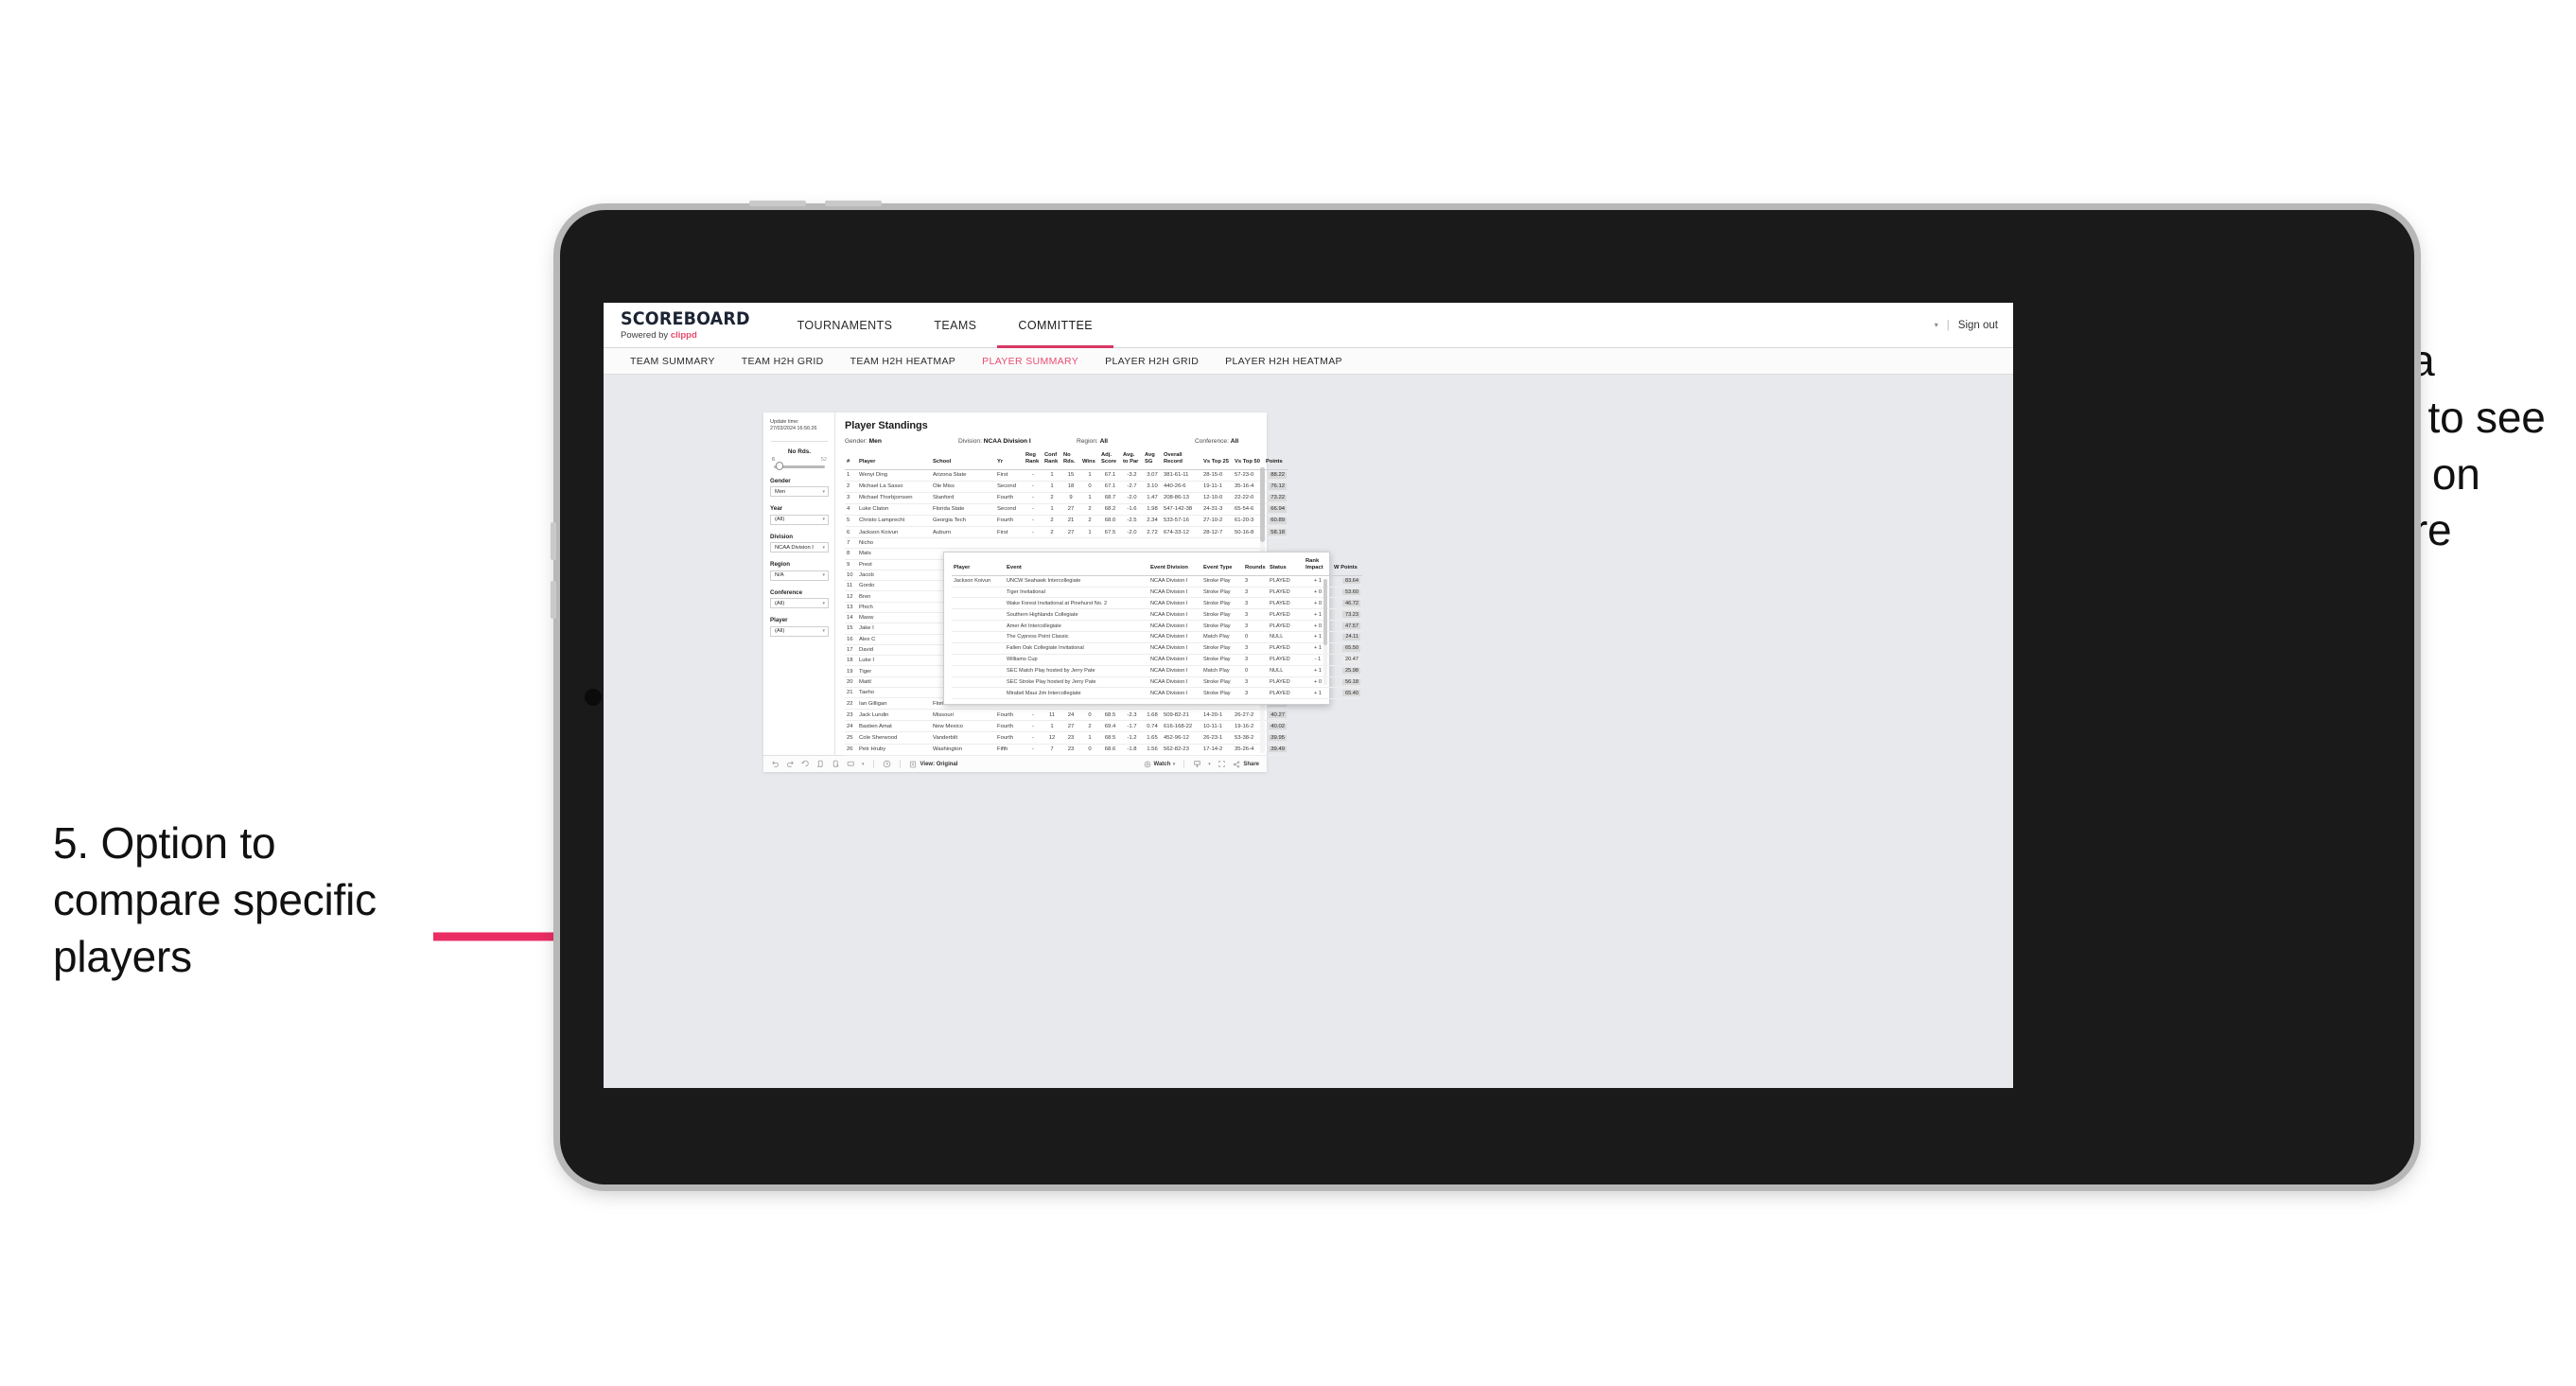  I want to click on wpoints-value: 24.11, so click(1351, 637).